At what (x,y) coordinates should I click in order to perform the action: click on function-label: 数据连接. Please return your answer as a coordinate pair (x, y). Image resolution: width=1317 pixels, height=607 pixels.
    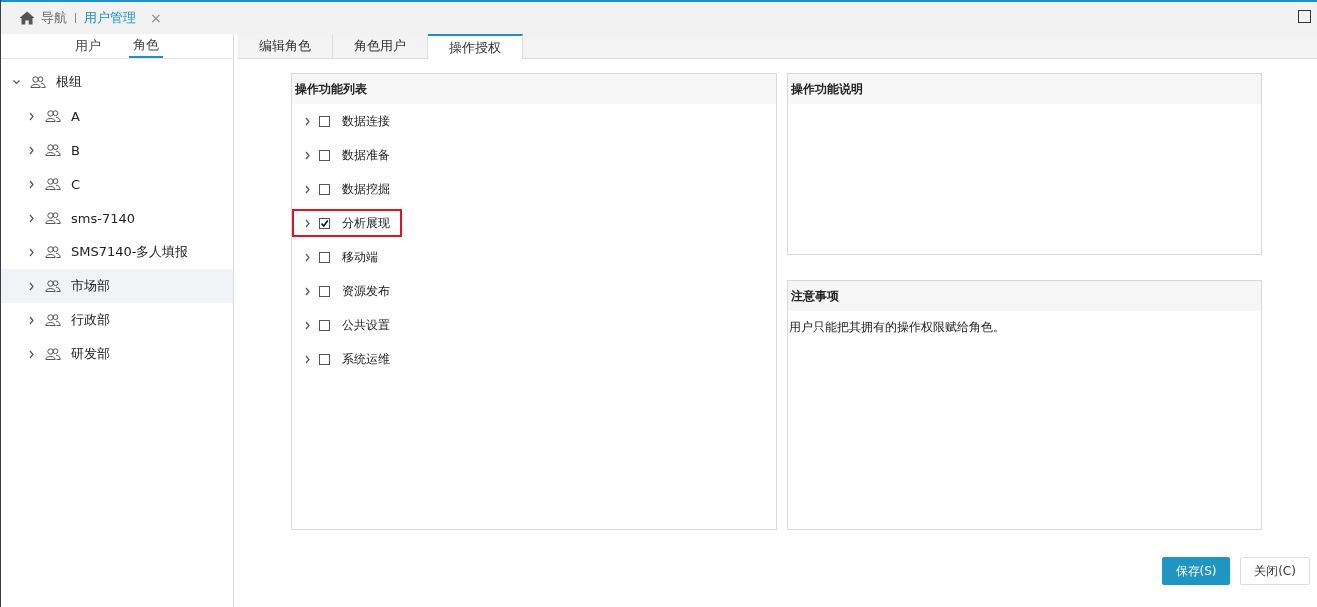
    Looking at the image, I should click on (366, 121).